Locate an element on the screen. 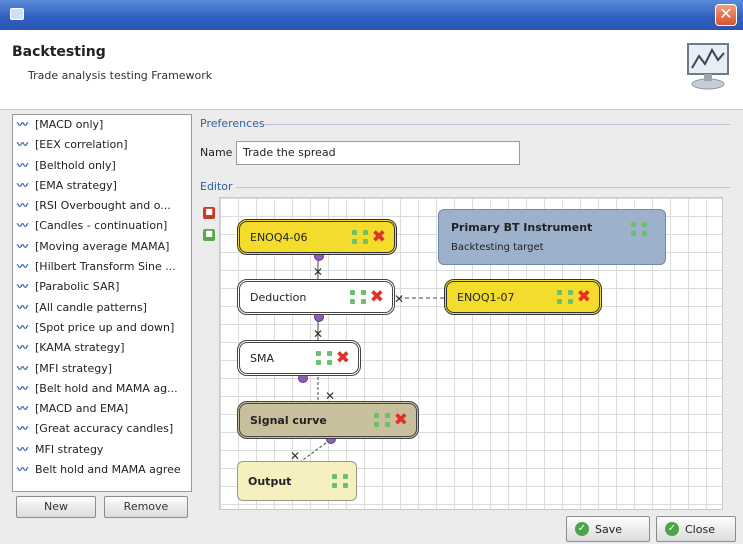  list-item-label: [EEX correlation] is located at coordinates (81, 145).